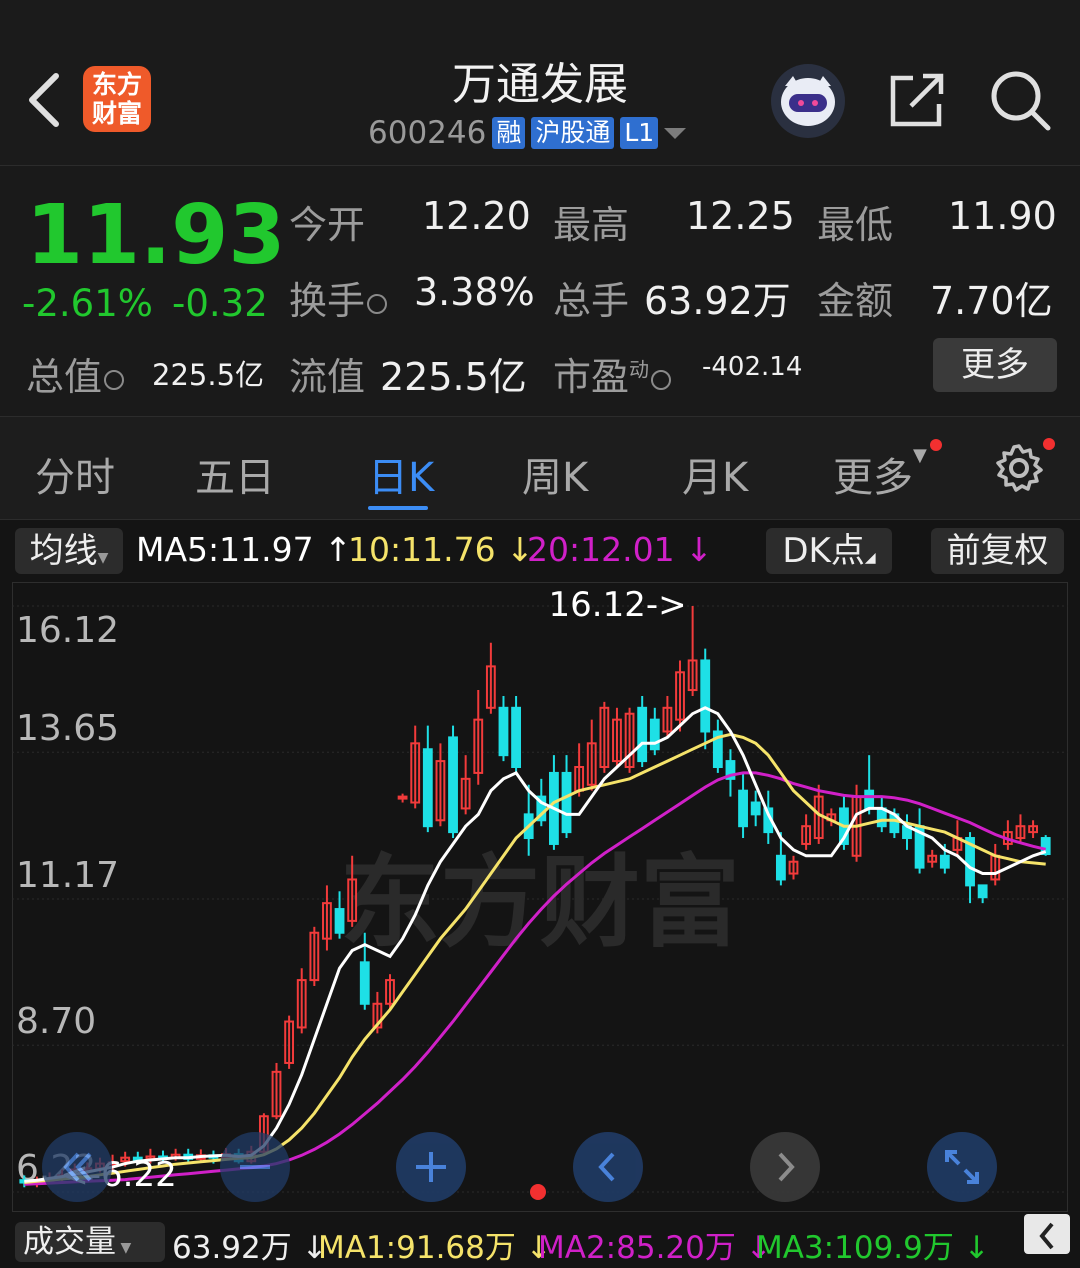 This screenshot has height=1268, width=1080. I want to click on plus-icon, so click(431, 1167).